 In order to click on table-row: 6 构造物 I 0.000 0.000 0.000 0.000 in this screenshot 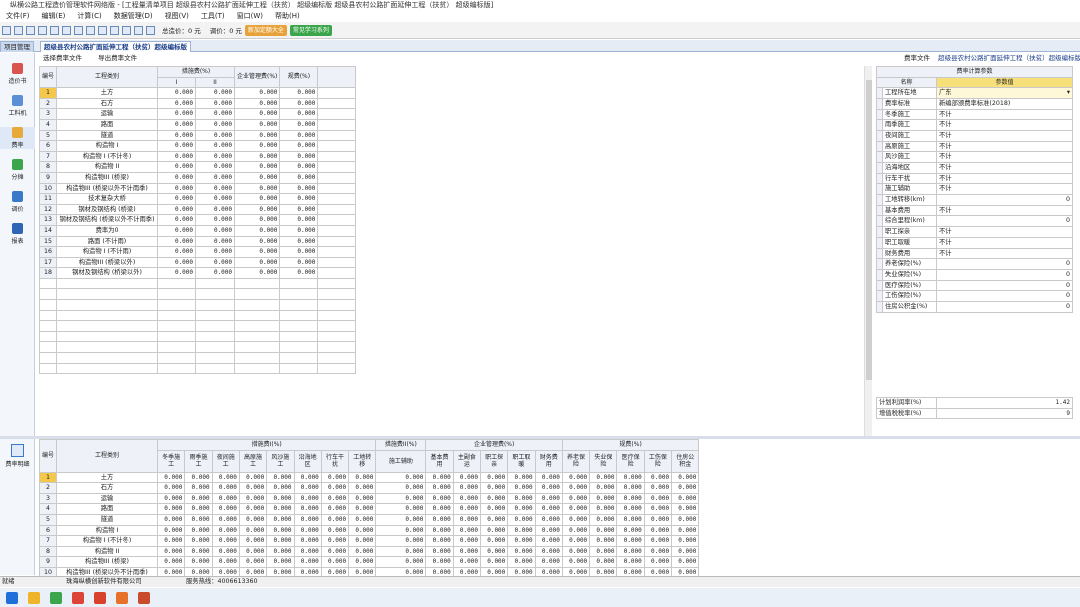, I will do `click(197, 146)`.